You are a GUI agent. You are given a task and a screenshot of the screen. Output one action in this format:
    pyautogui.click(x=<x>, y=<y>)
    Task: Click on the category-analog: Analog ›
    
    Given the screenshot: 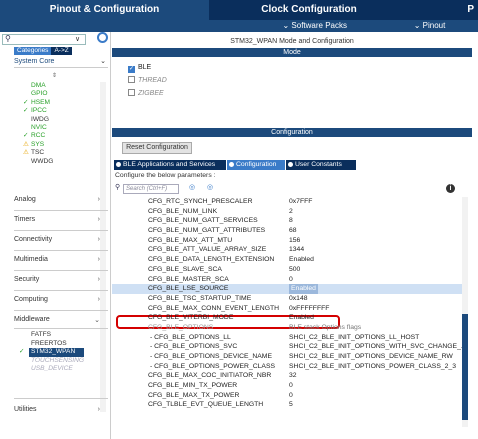 What is the action you would take?
    pyautogui.click(x=61, y=201)
    